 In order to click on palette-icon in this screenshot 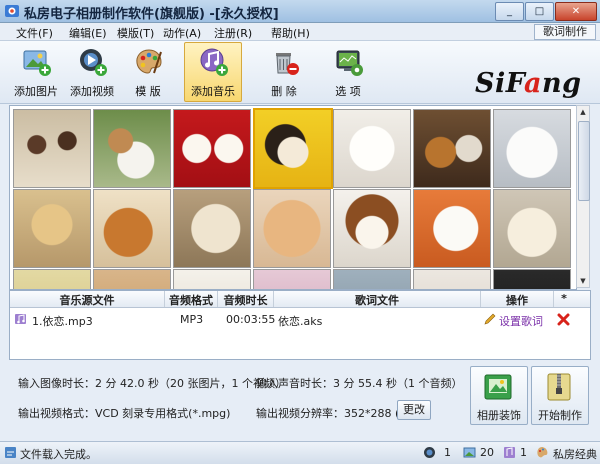, I will do `click(149, 61)`.